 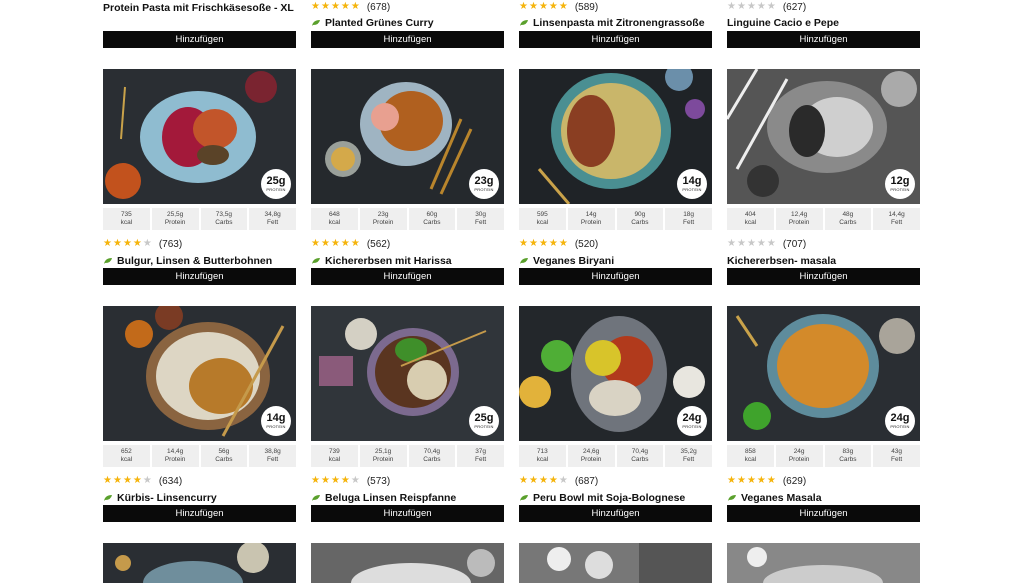 I want to click on recipe-title: Planted Grünes Curry, so click(x=372, y=23).